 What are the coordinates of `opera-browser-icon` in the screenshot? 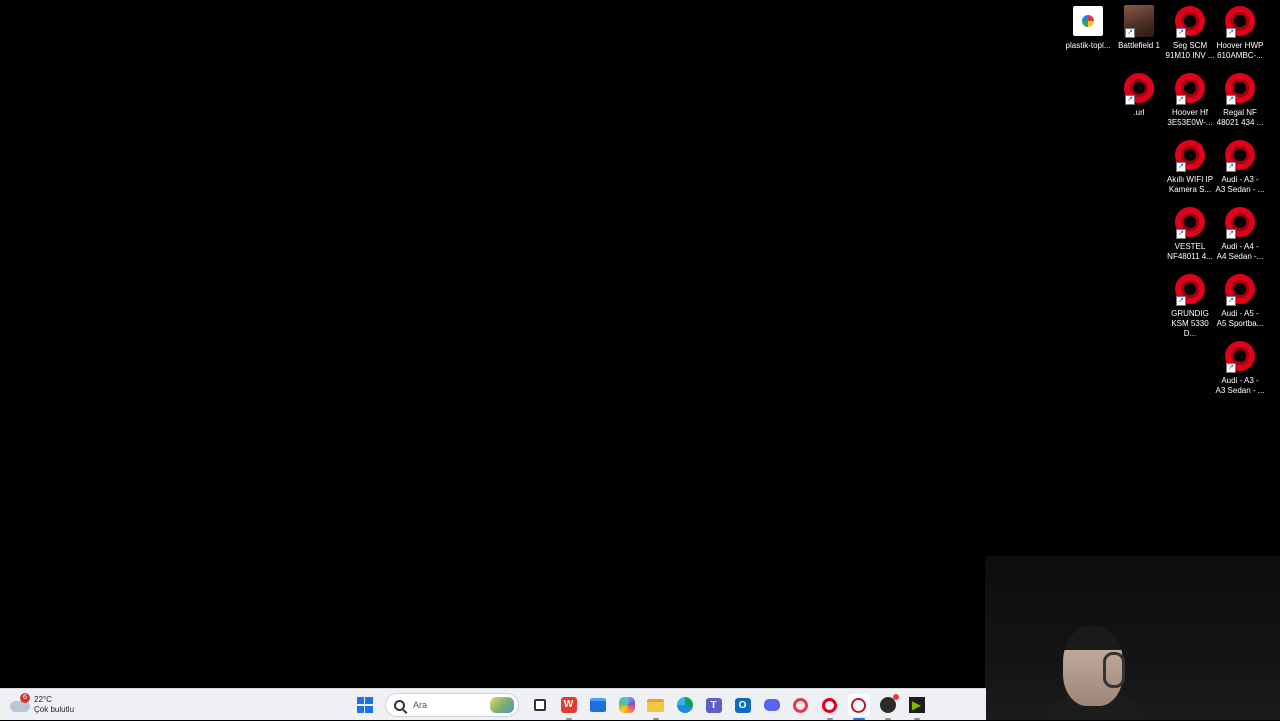 It's located at (858, 705).